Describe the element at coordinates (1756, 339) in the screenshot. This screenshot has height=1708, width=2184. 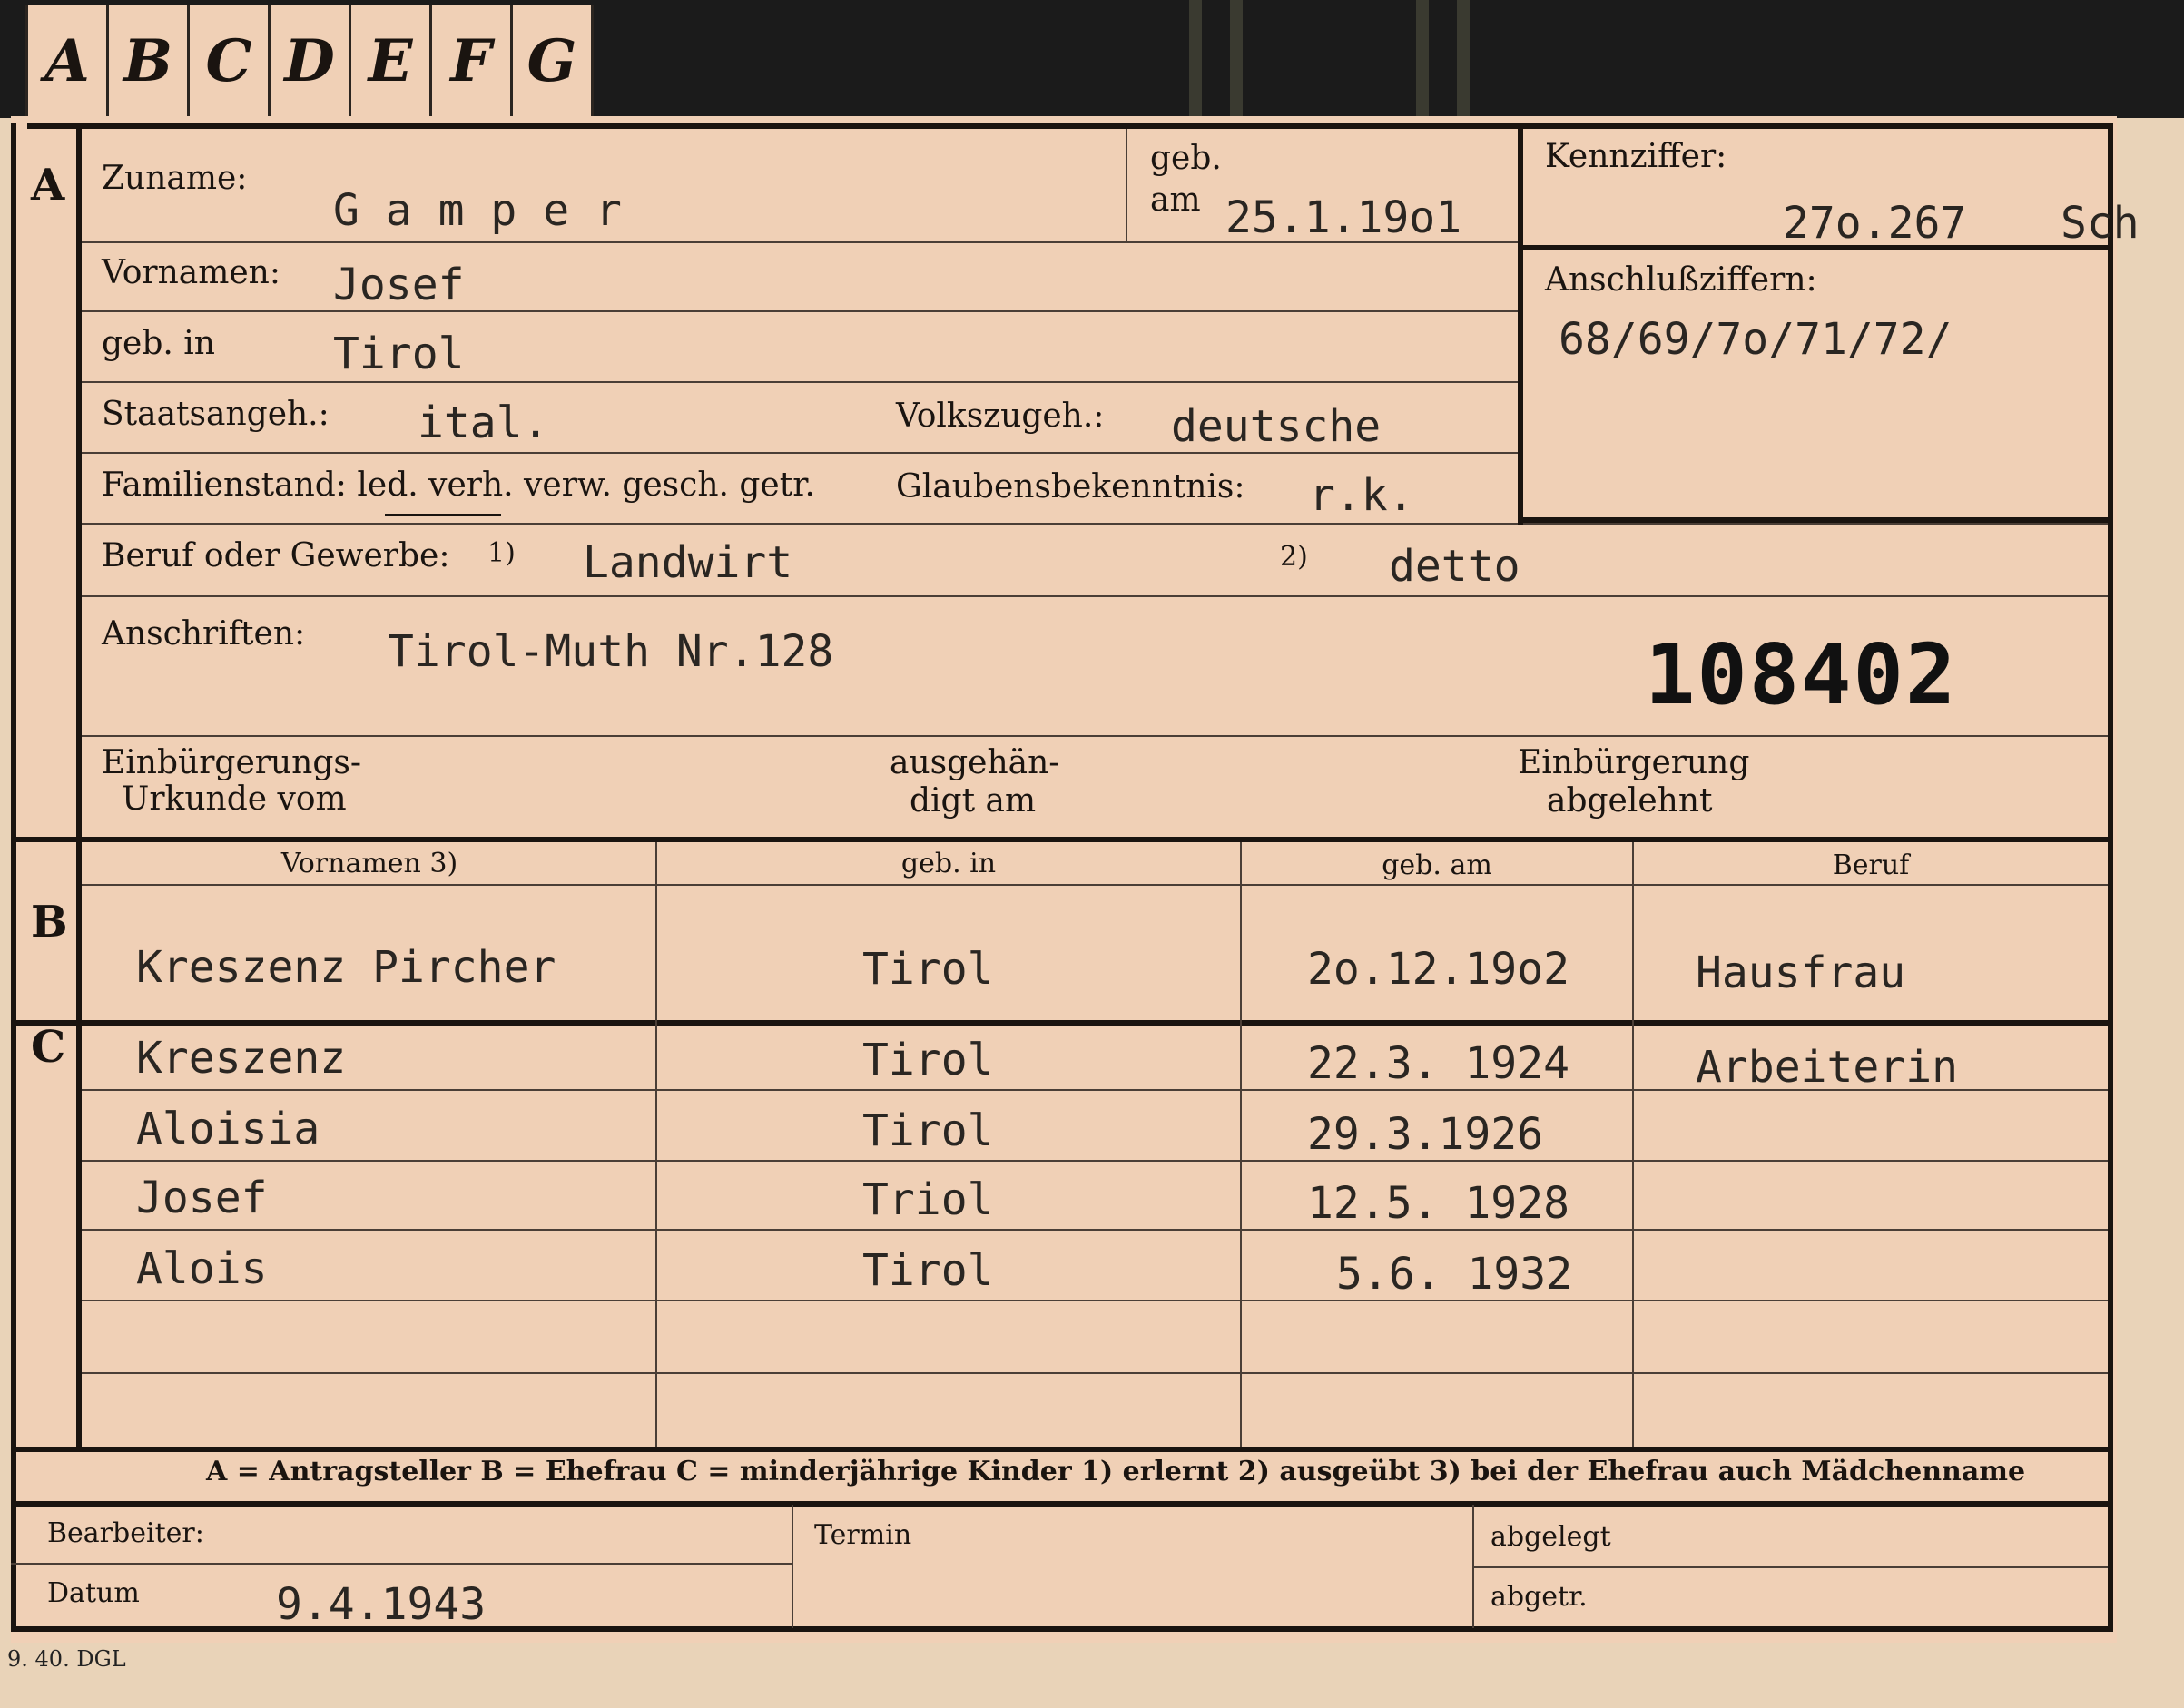
I see `linked-numbers-value: 68/69/7o/71/72/` at that location.